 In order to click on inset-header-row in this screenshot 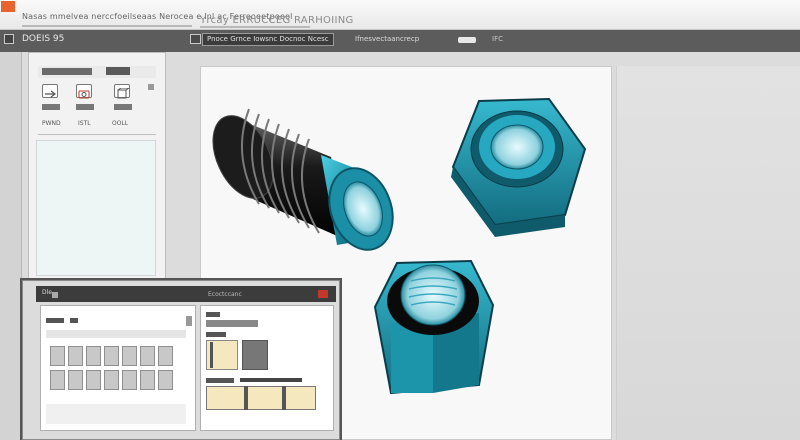, I will do `click(116, 334)`.